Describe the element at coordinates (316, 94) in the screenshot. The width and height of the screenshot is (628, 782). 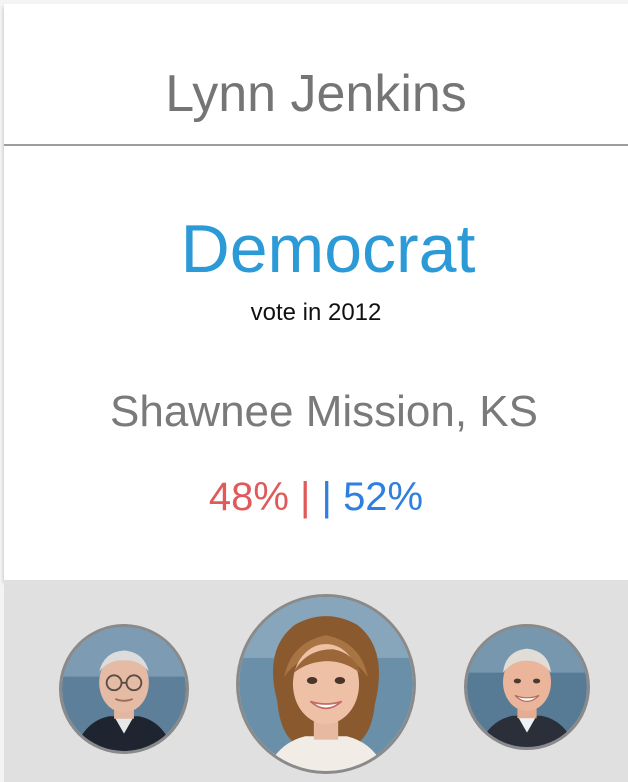
I see `representative-name: Lynn Jenkins` at that location.